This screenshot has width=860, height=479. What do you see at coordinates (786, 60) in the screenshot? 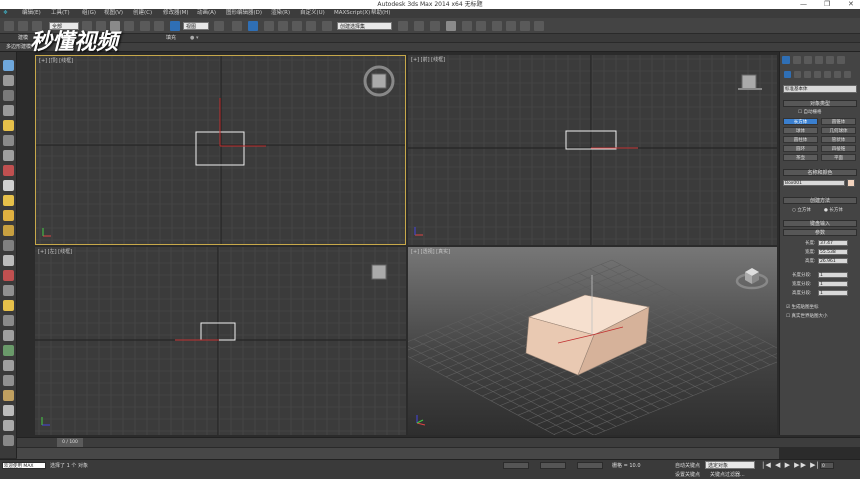
I see `create-tab-icon` at bounding box center [786, 60].